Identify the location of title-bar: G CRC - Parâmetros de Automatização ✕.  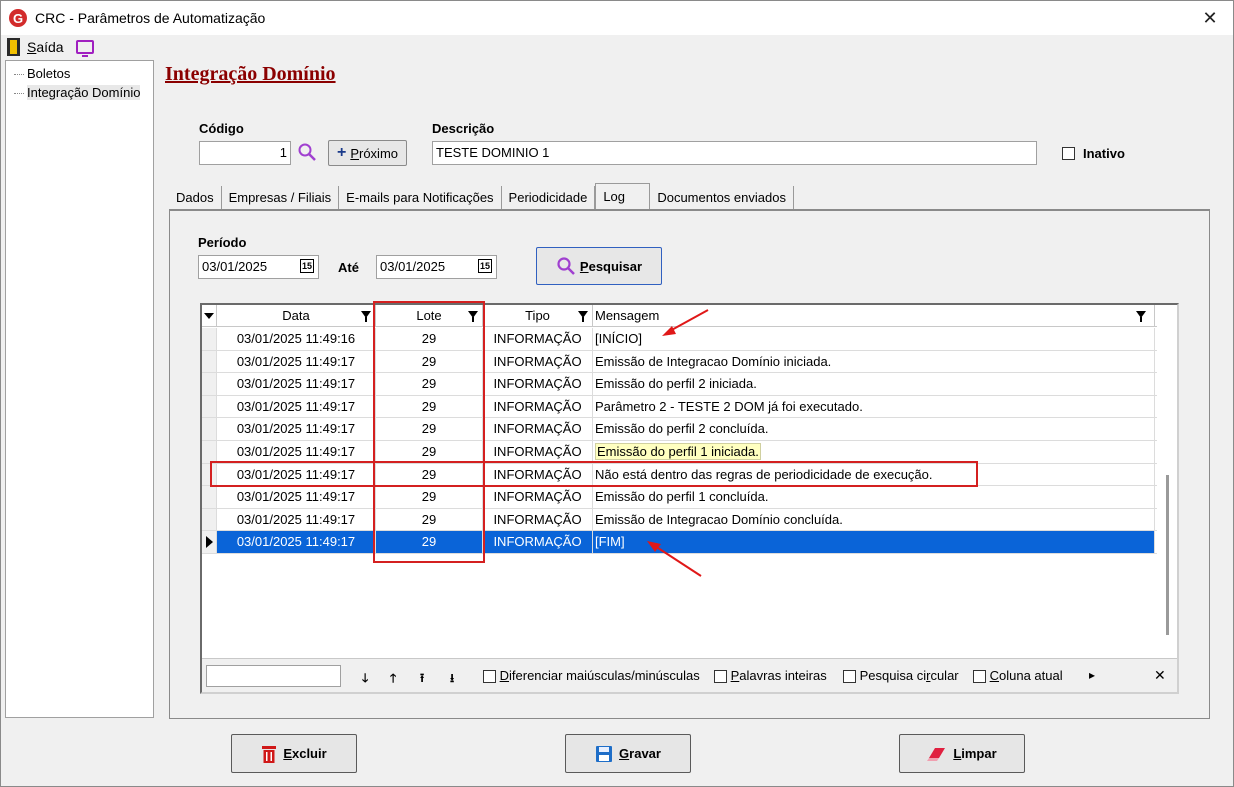
(617, 18).